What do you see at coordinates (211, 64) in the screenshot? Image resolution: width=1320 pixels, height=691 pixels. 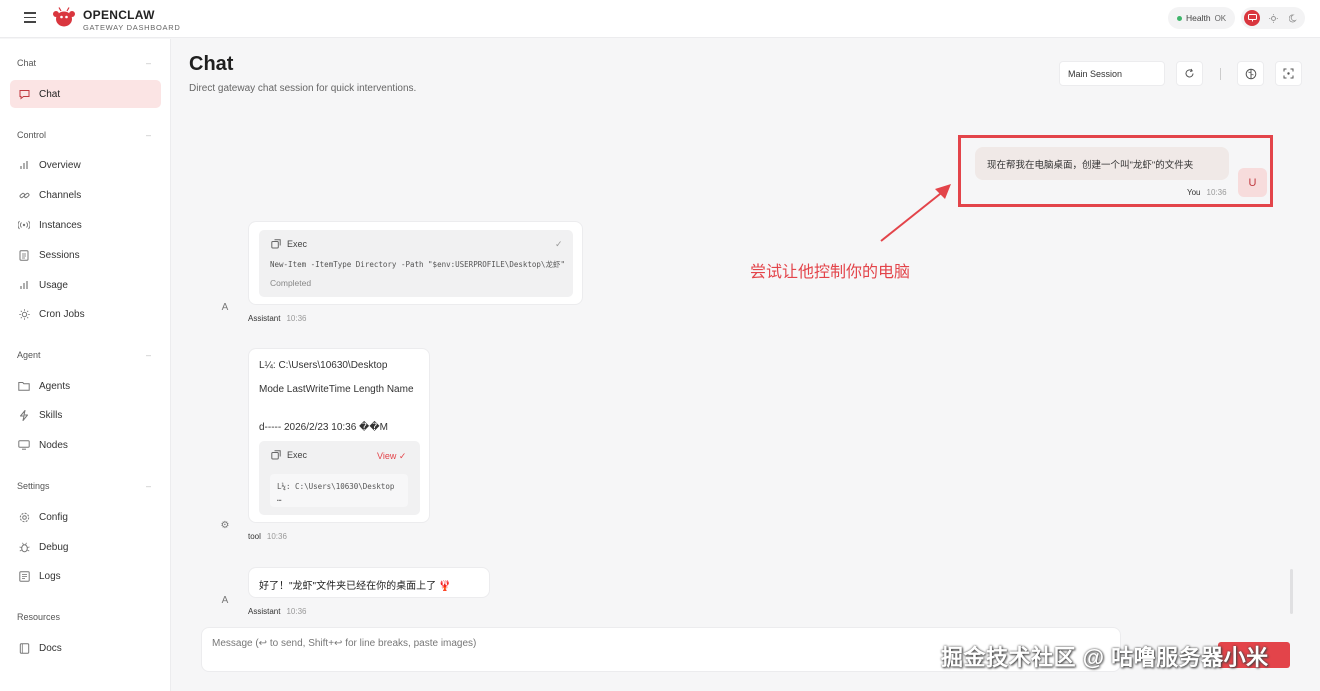 I see `page-title: Chat` at bounding box center [211, 64].